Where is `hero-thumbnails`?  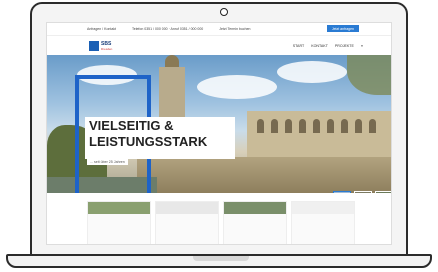 hero-thumbnails is located at coordinates (362, 192).